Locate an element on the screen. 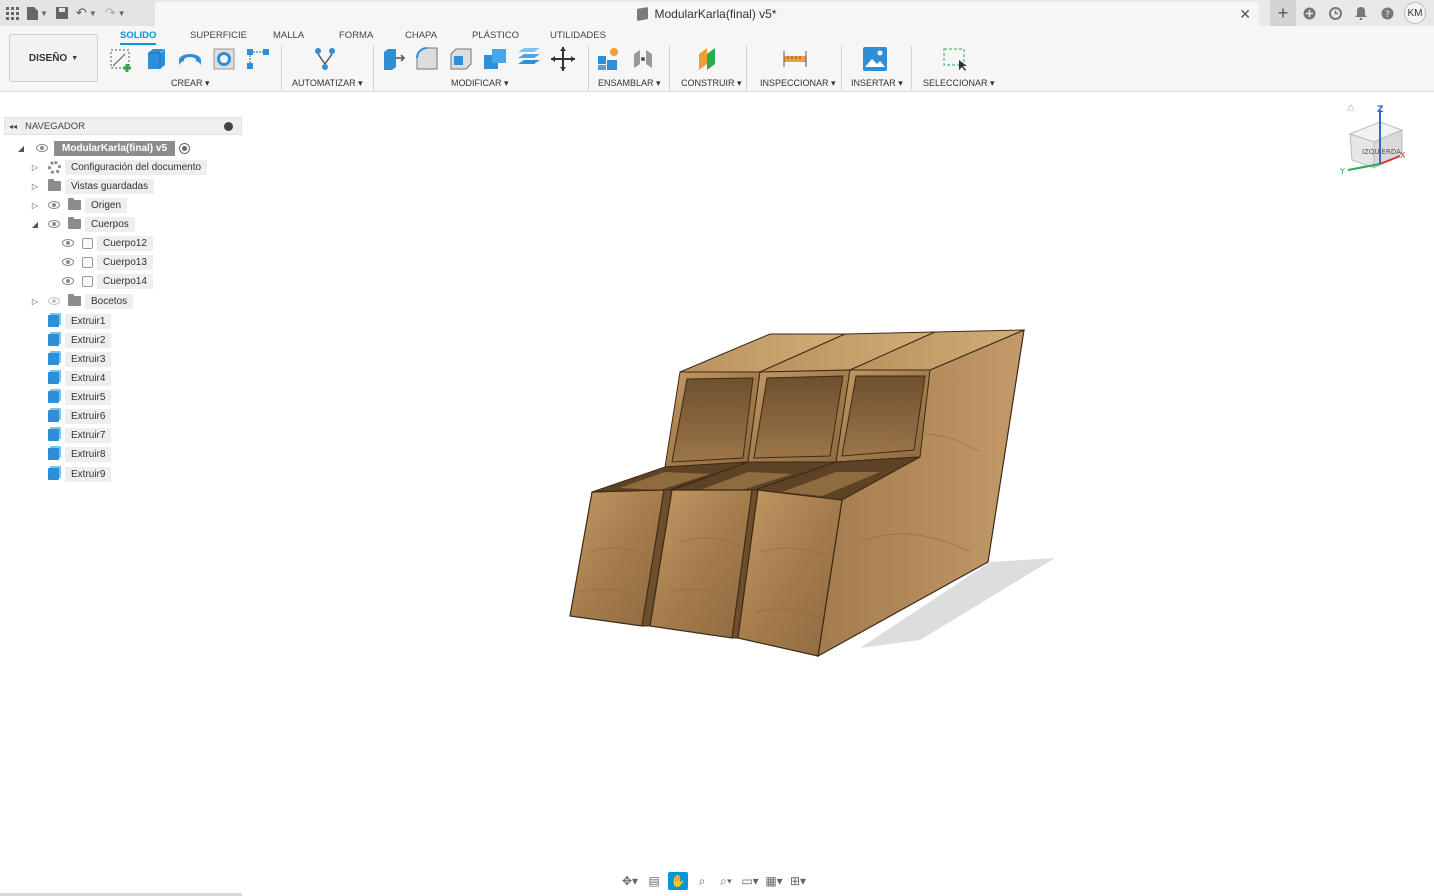  feature-label: Extruir4 is located at coordinates (88, 378).